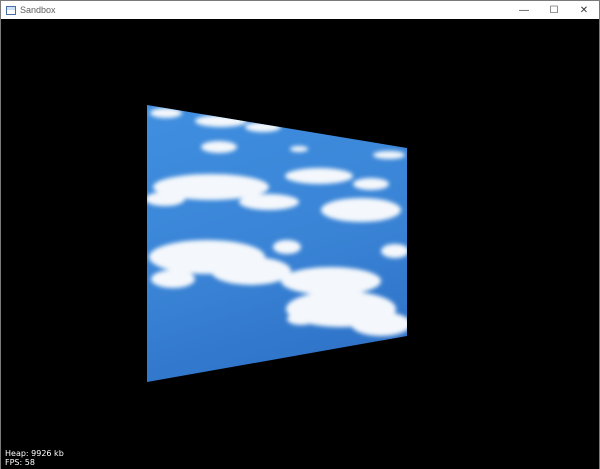  I want to click on maximize-button: ☐, so click(554, 10).